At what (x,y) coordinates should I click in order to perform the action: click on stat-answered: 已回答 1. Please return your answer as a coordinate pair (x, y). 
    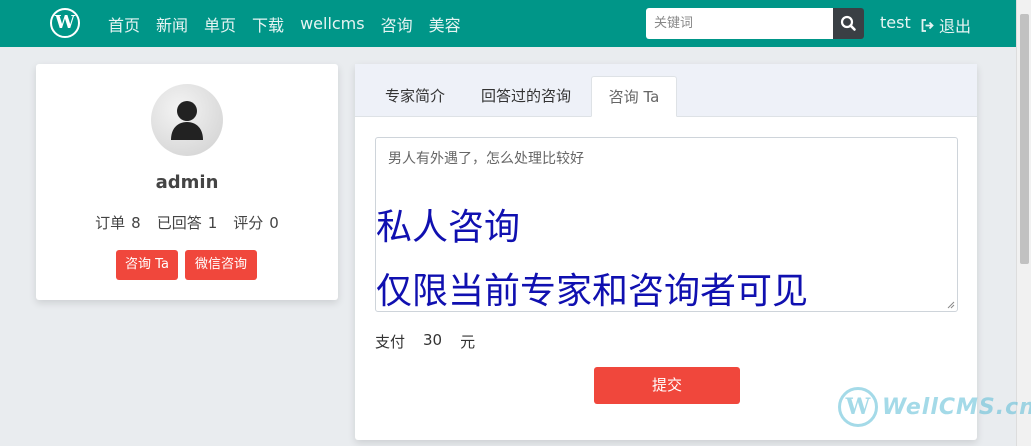
    Looking at the image, I should click on (187, 222).